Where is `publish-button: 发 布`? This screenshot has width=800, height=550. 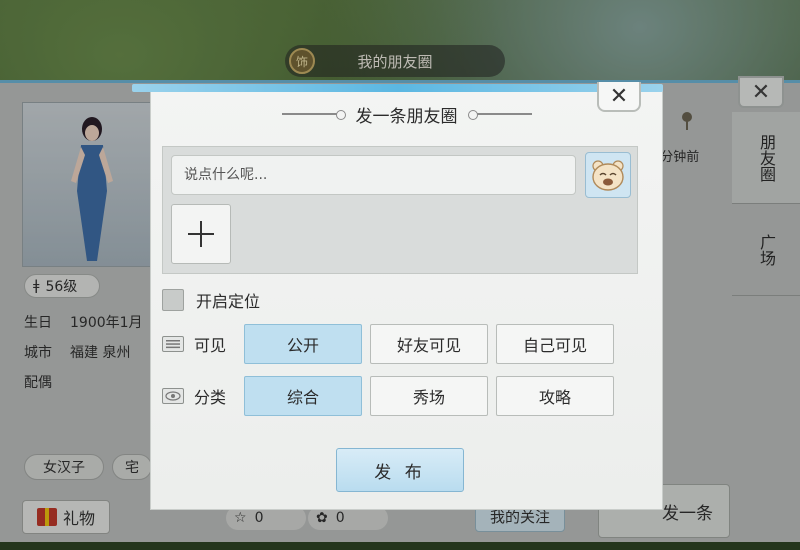 publish-button: 发 布 is located at coordinates (400, 470).